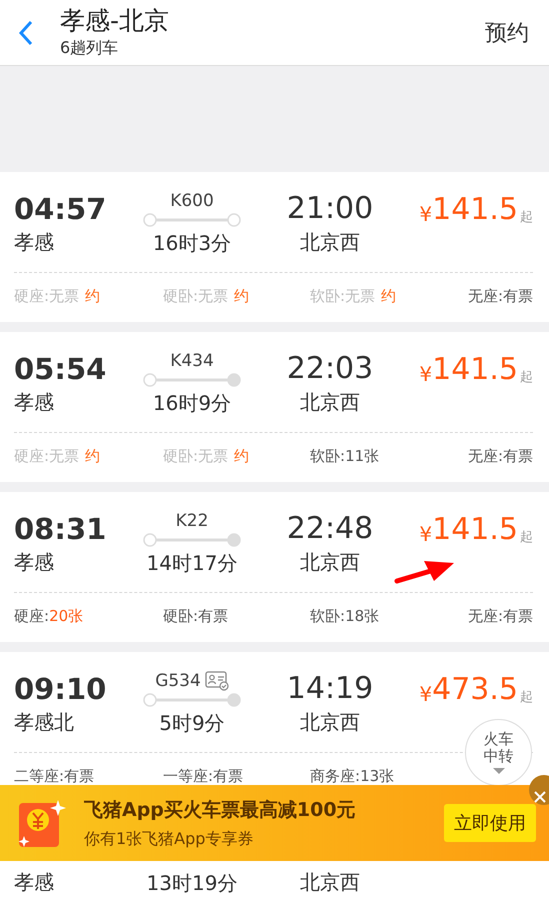 Image resolution: width=549 pixels, height=907 pixels. I want to click on train-number: K434, so click(192, 361).